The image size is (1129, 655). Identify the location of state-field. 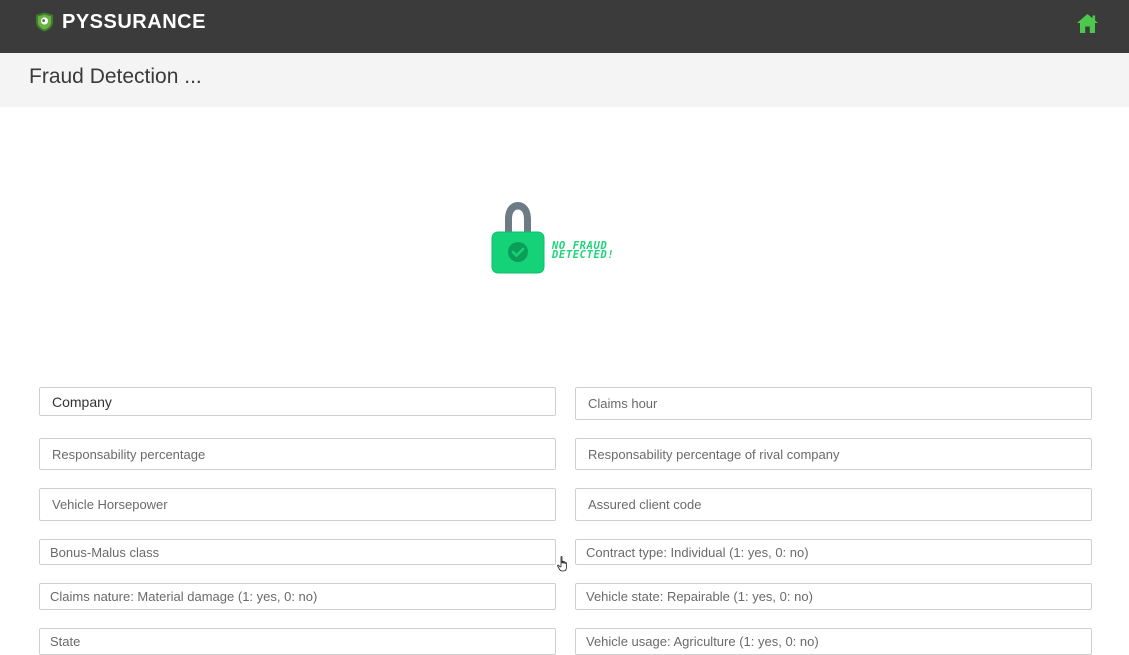
(297, 641).